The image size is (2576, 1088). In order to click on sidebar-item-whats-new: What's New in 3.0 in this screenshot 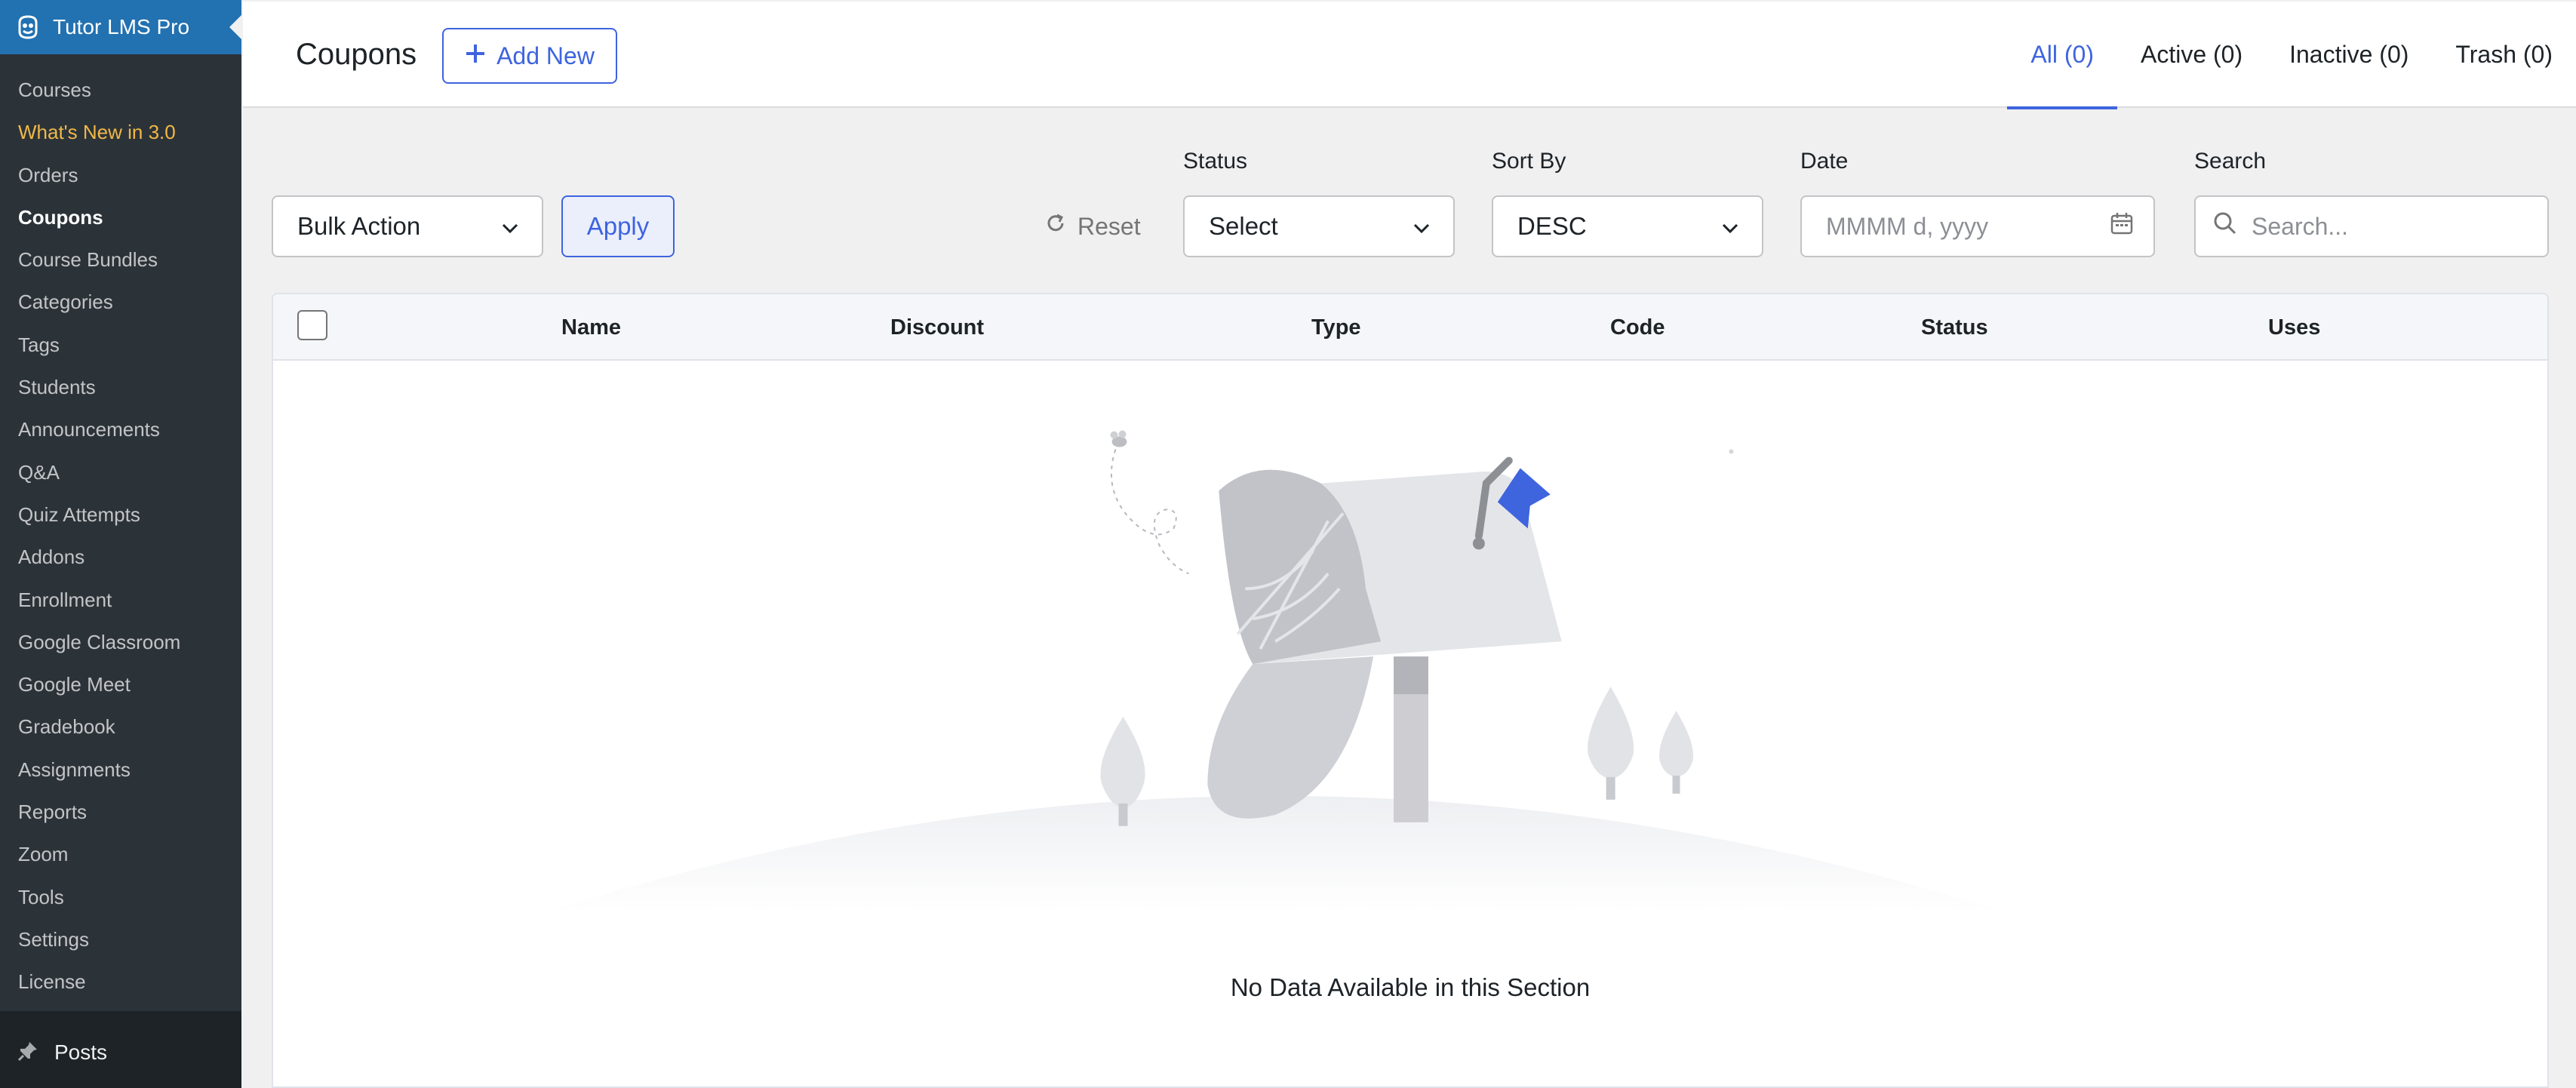, I will do `click(120, 132)`.